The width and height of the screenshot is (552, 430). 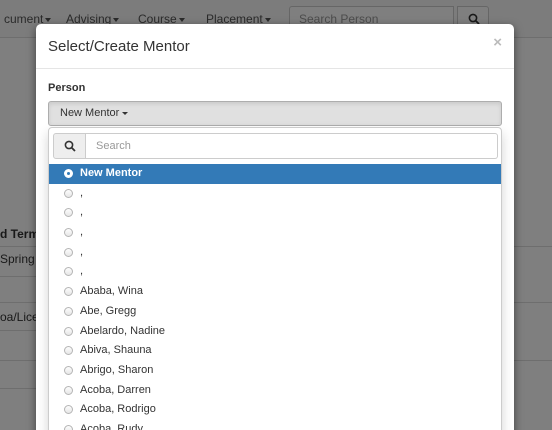 I want to click on person-option-label: Abrigo, Sharon, so click(x=117, y=369).